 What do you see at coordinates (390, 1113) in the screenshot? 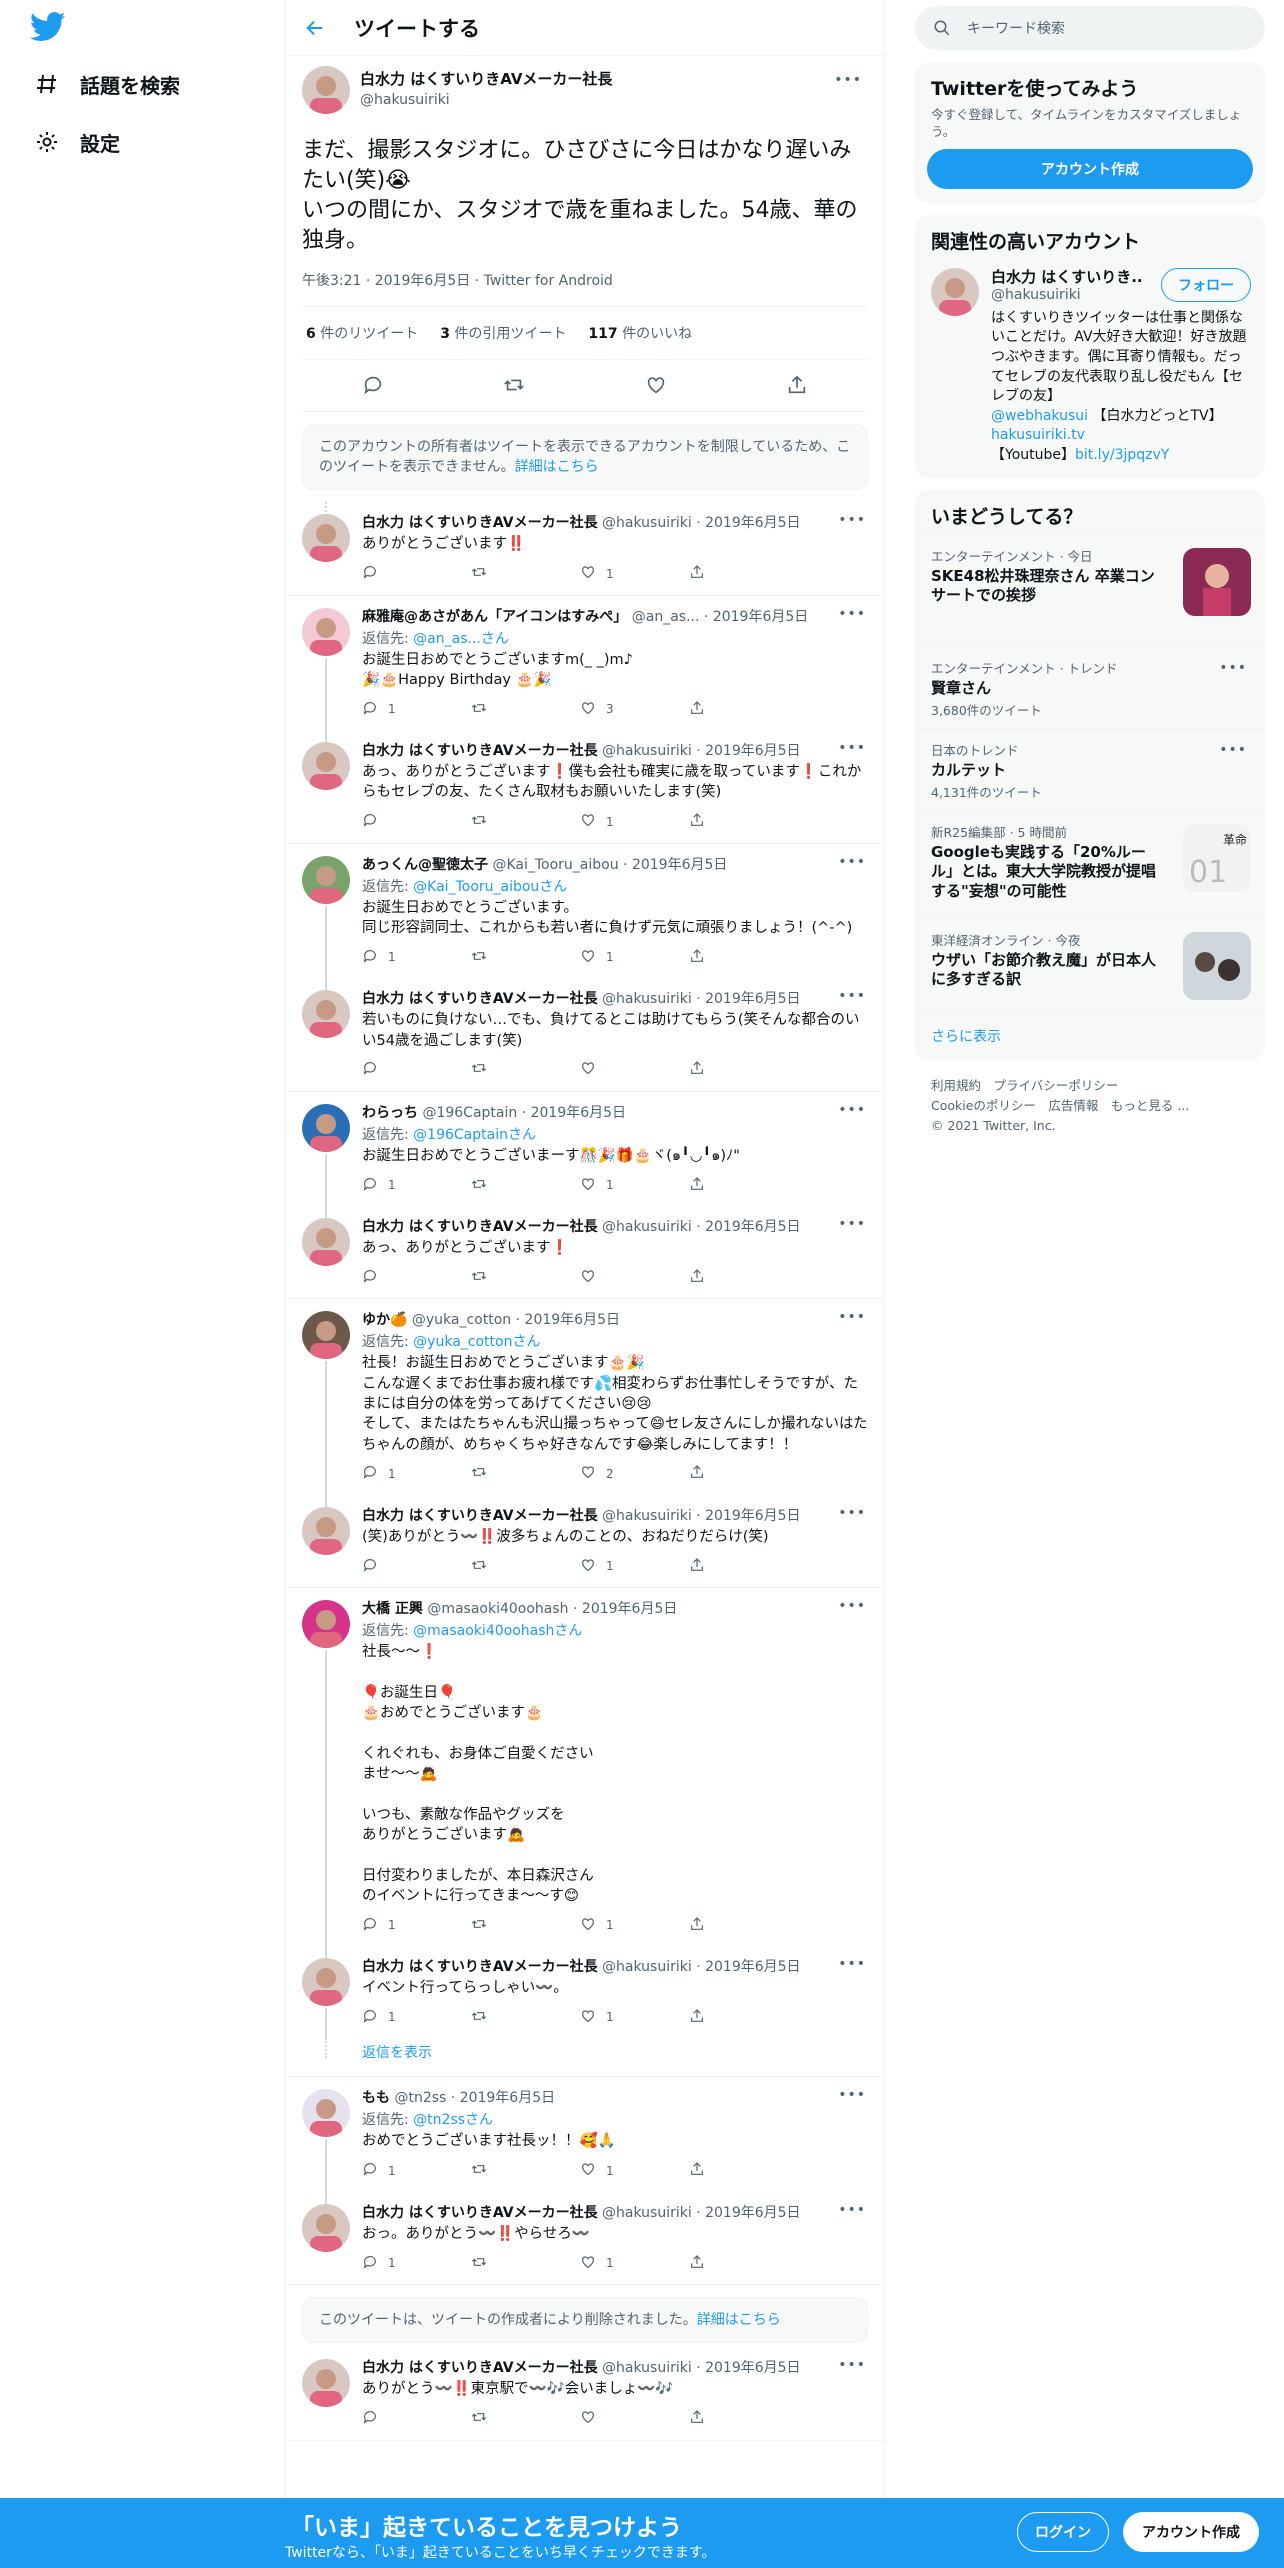
I see `author-name: わらっち` at bounding box center [390, 1113].